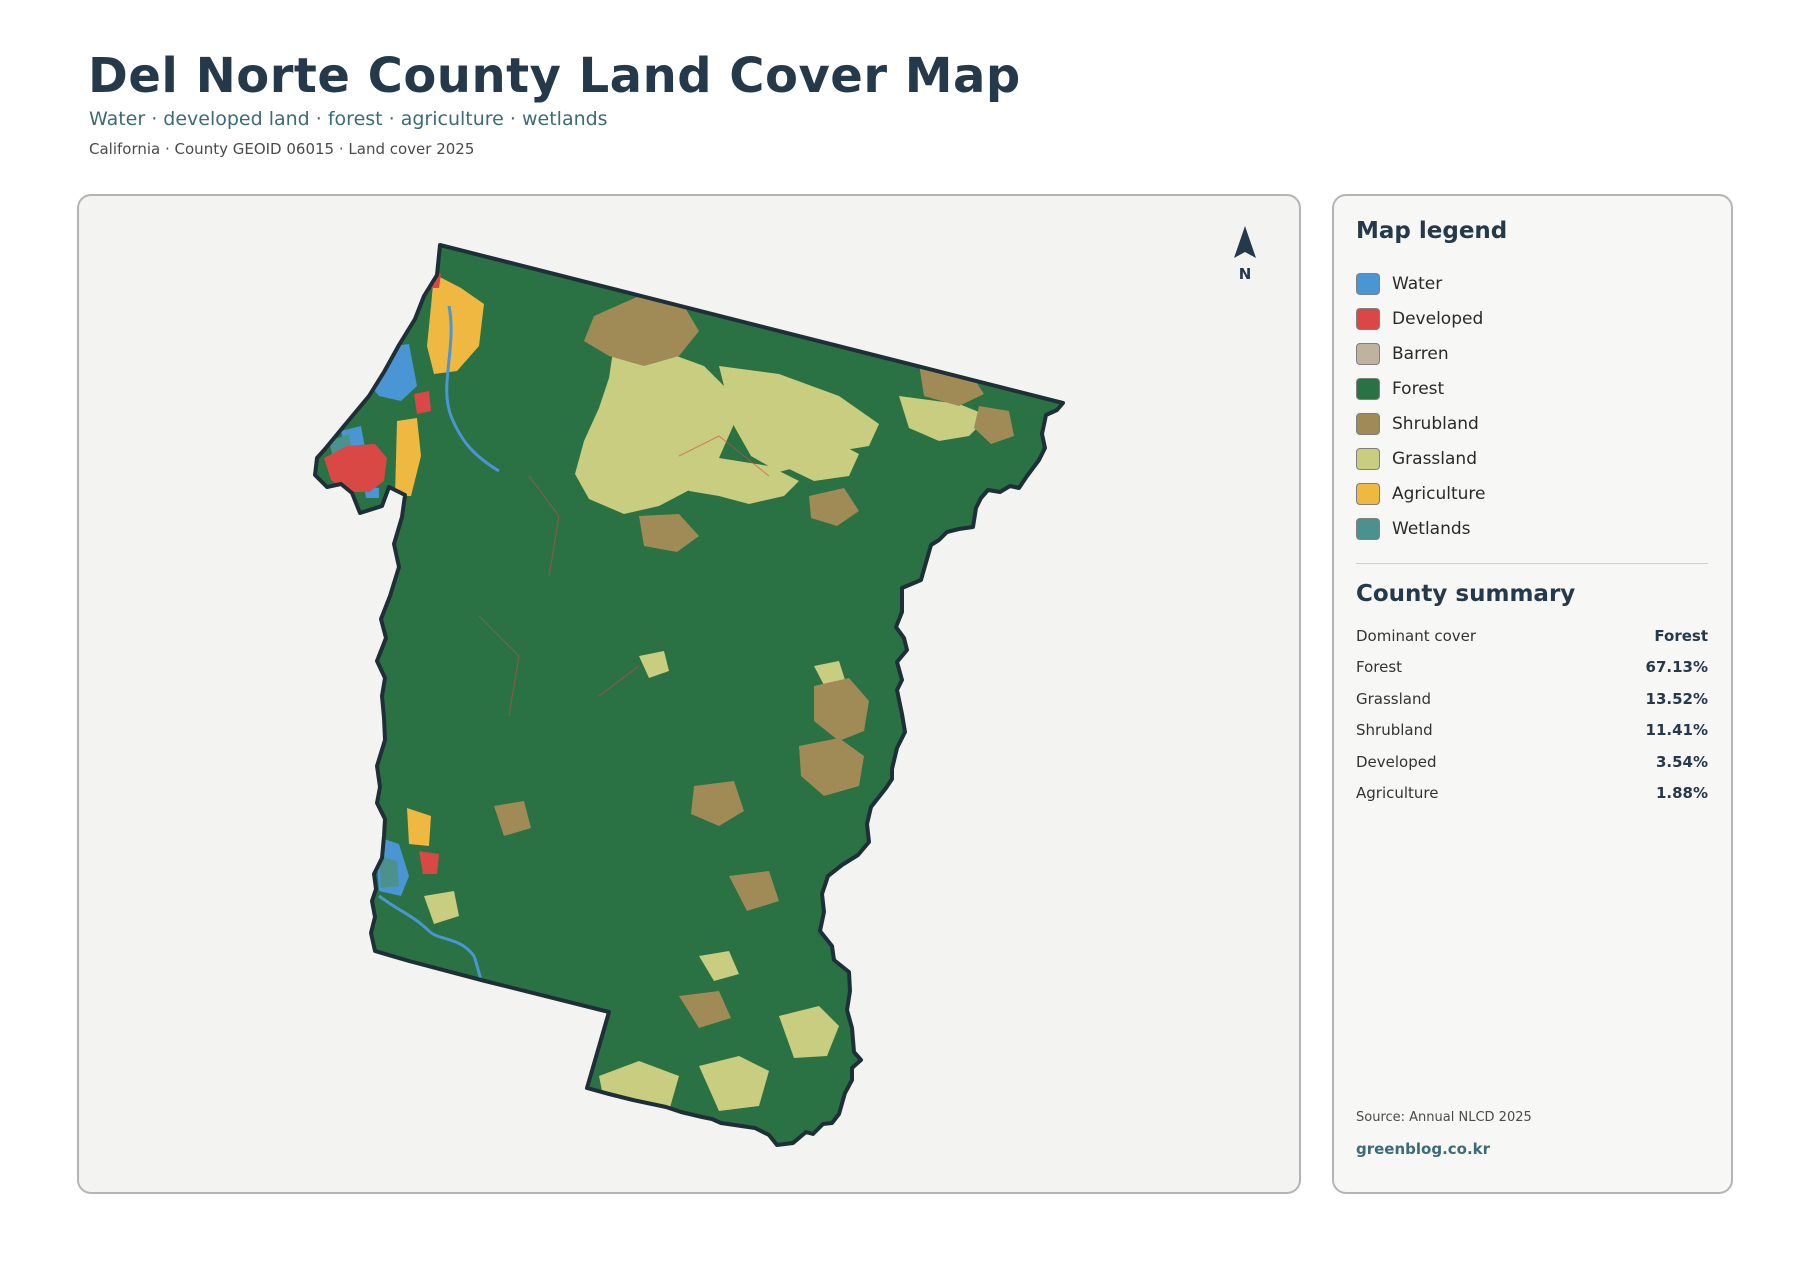  I want to click on summary-value: 3.54%, so click(1681, 761).